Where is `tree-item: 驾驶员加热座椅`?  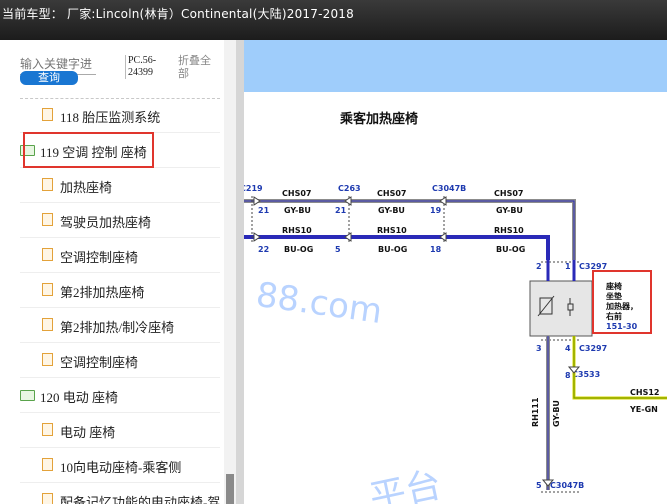 tree-item: 驾驶员加热座椅 is located at coordinates (120, 220).